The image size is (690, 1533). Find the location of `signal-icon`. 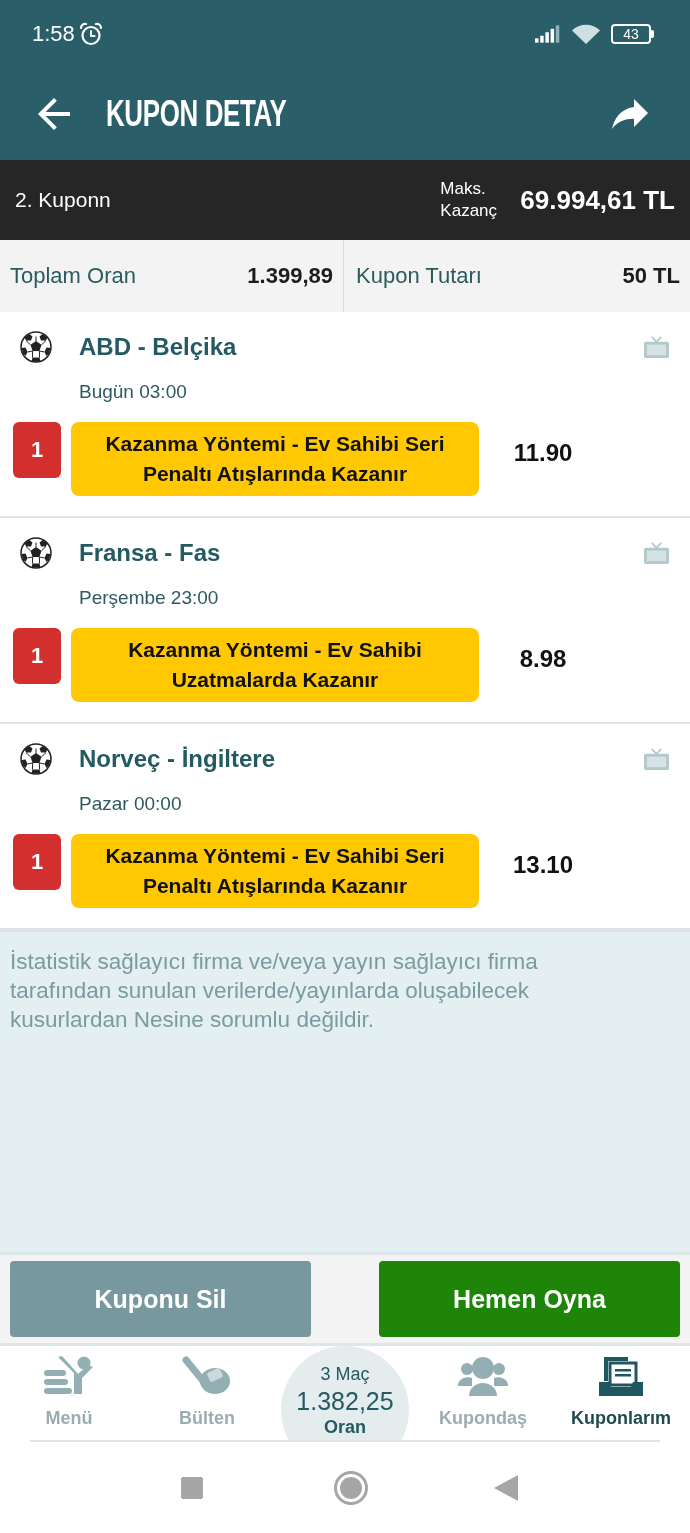

signal-icon is located at coordinates (548, 34).